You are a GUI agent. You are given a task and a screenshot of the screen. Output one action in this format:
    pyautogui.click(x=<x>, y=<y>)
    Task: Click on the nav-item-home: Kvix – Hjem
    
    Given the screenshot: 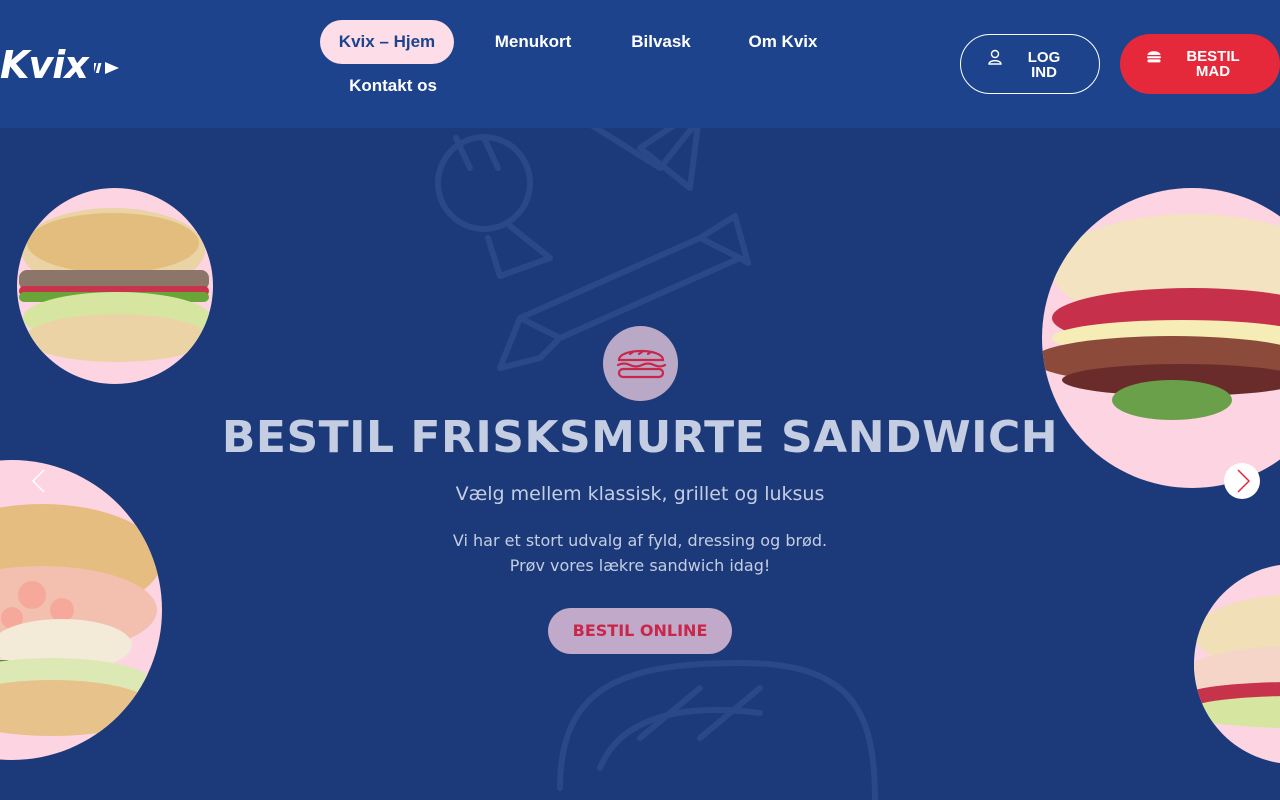 What is the action you would take?
    pyautogui.click(x=387, y=42)
    